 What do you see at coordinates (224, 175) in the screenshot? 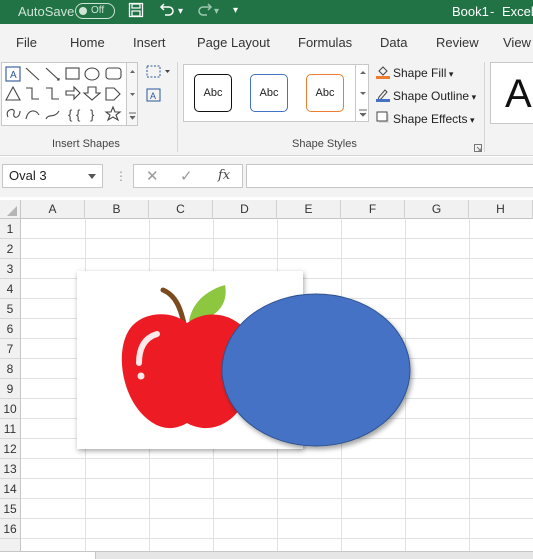
I see `insert-function-icon: fx` at bounding box center [224, 175].